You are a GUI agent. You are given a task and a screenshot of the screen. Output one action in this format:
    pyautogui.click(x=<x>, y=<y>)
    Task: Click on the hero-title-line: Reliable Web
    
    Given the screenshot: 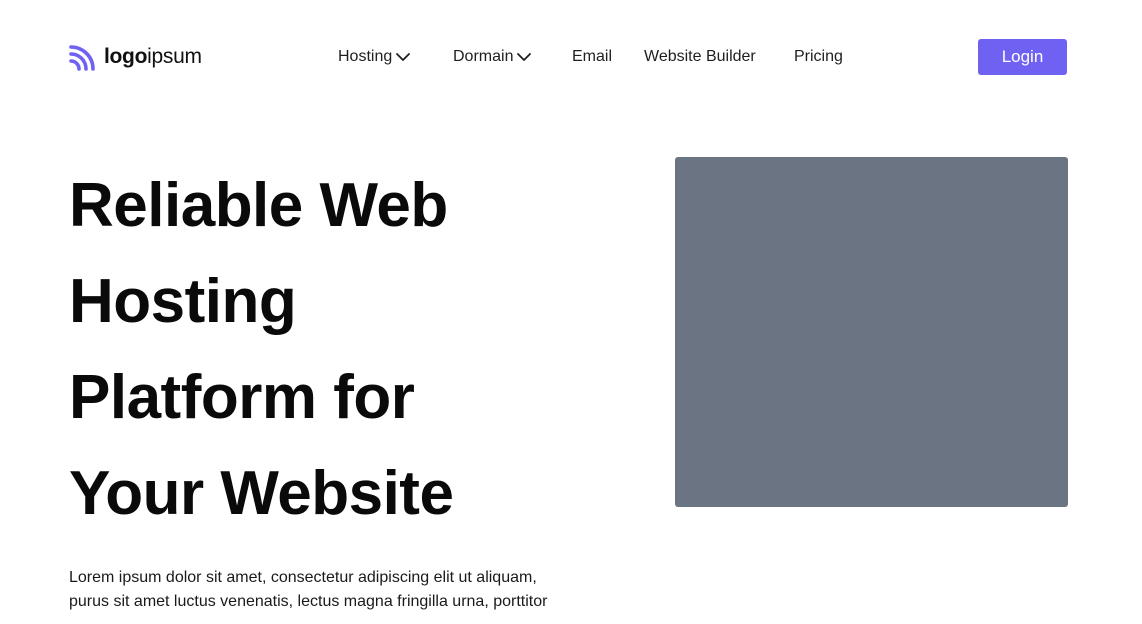 What is the action you would take?
    pyautogui.click(x=258, y=205)
    